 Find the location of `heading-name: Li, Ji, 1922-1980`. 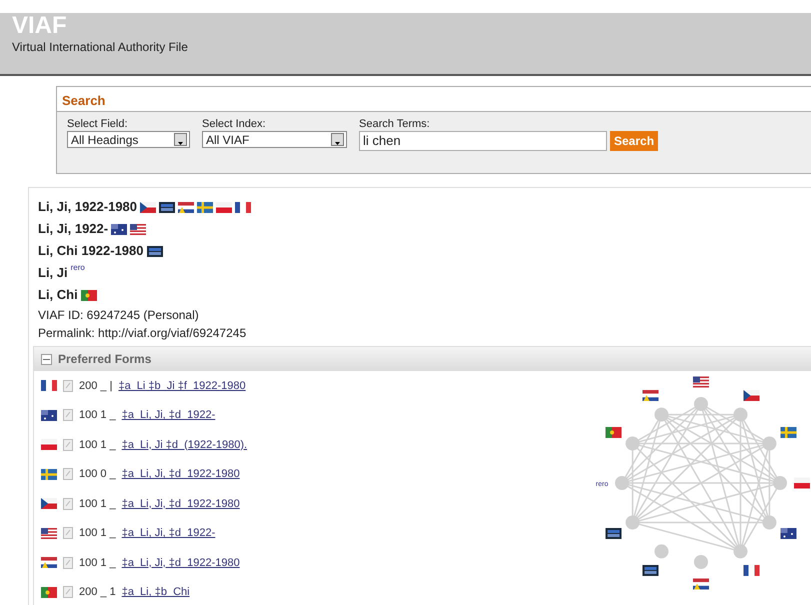

heading-name: Li, Ji, 1922-1980 is located at coordinates (88, 207).